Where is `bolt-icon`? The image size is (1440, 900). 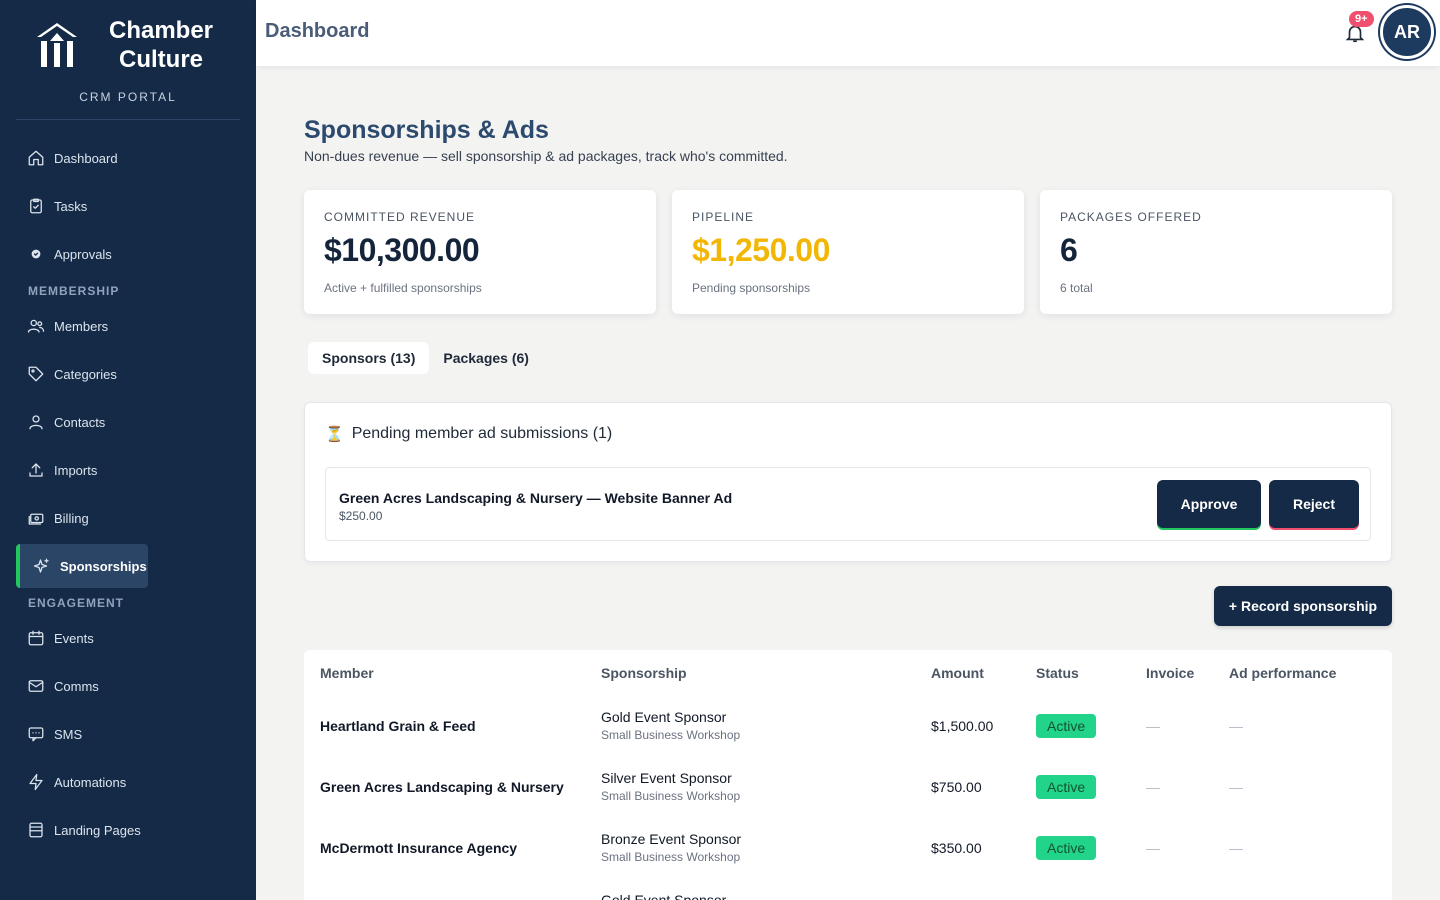 bolt-icon is located at coordinates (36, 782).